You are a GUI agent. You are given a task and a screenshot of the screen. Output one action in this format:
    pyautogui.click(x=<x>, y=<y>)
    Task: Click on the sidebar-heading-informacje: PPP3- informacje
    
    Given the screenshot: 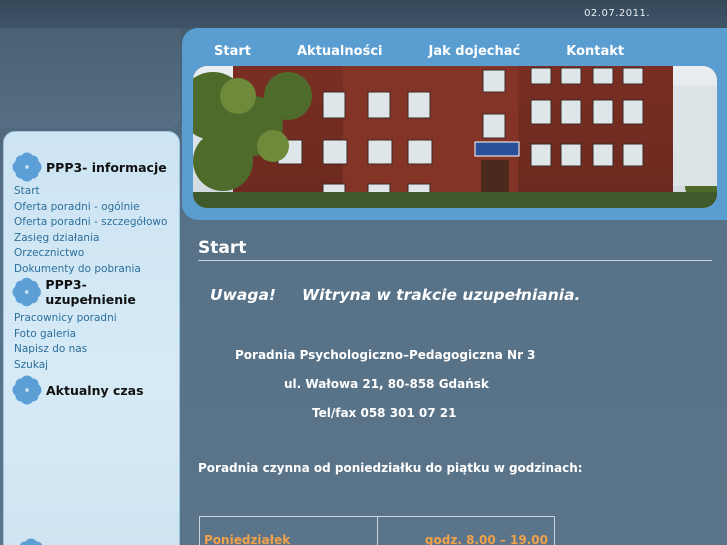 What is the action you would take?
    pyautogui.click(x=95, y=167)
    